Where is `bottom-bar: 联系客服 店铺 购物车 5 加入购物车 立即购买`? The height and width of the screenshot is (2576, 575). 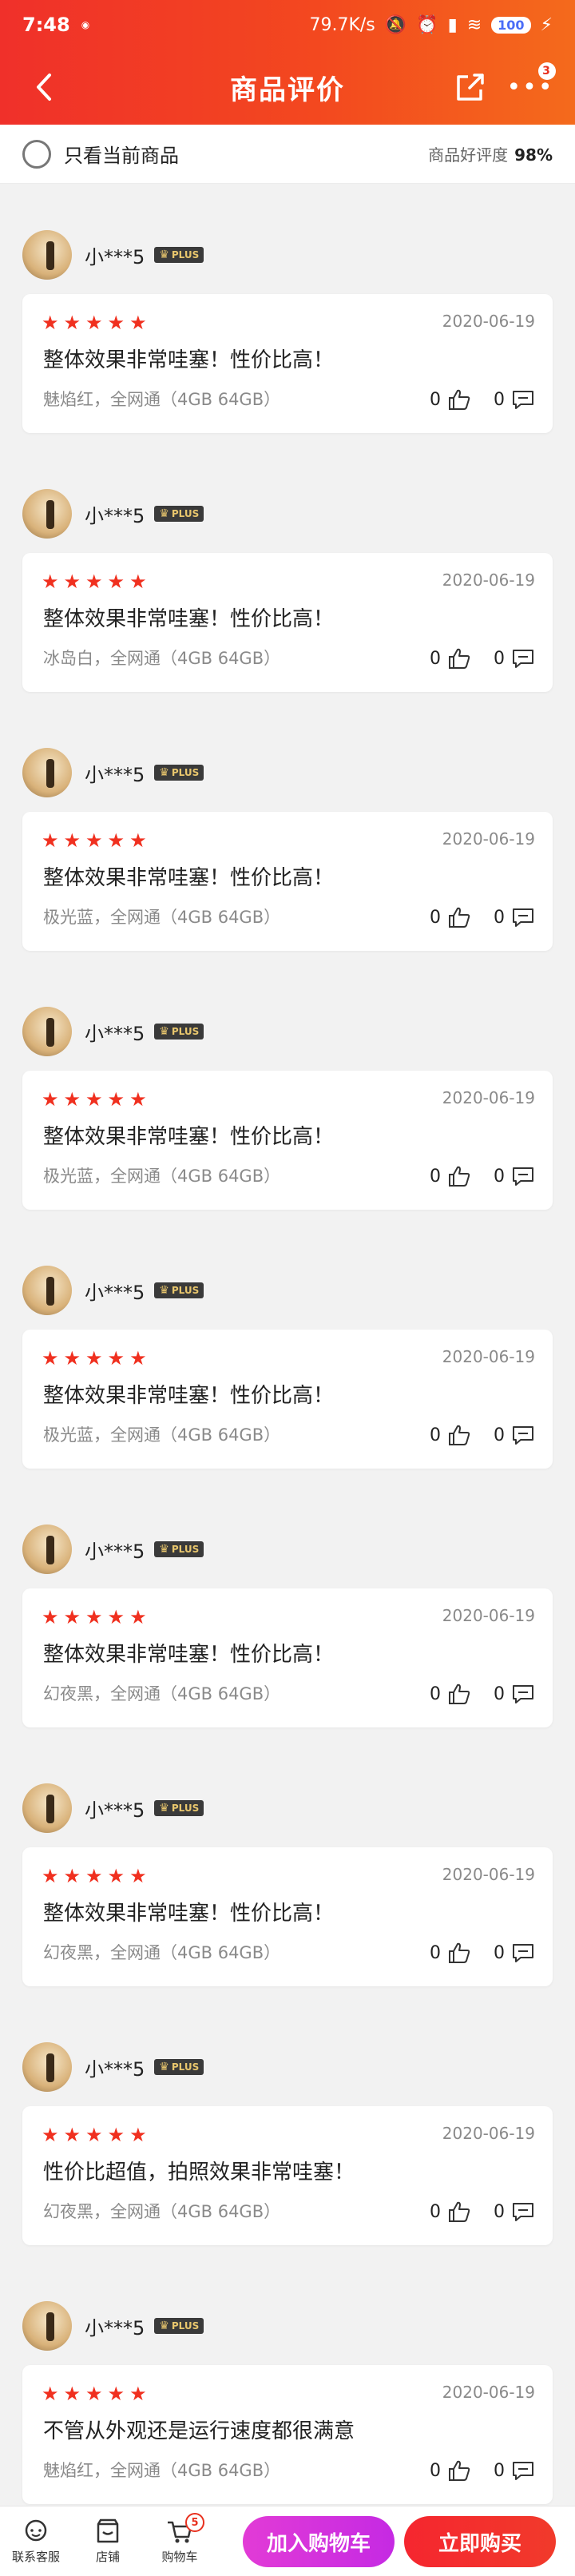 bottom-bar: 联系客服 店铺 购物车 5 加入购物车 立即购买 is located at coordinates (287, 2541).